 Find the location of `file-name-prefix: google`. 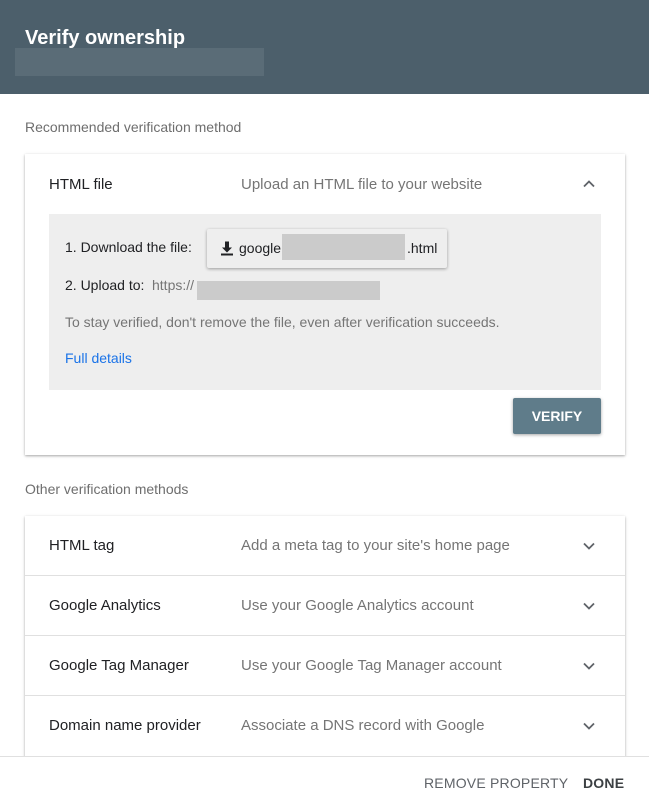

file-name-prefix: google is located at coordinates (260, 248).